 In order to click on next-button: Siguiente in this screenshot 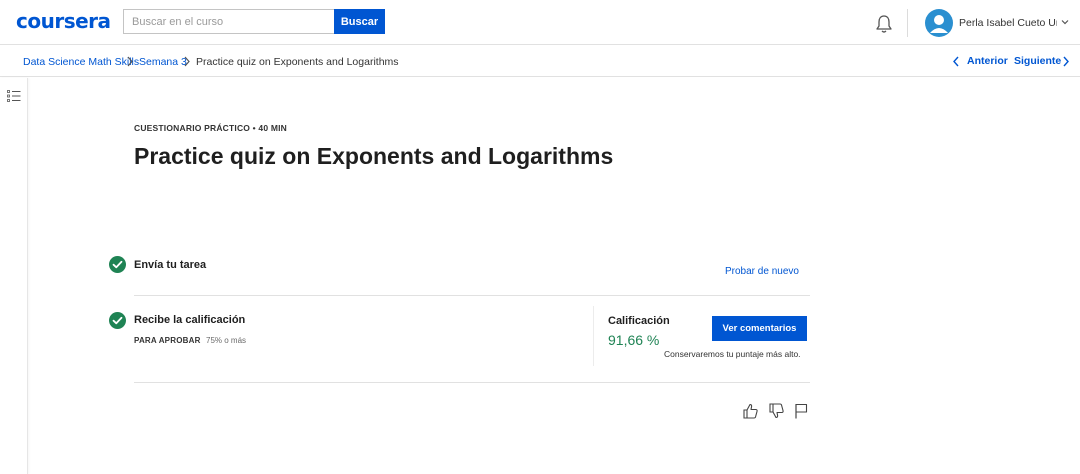, I will do `click(1037, 61)`.